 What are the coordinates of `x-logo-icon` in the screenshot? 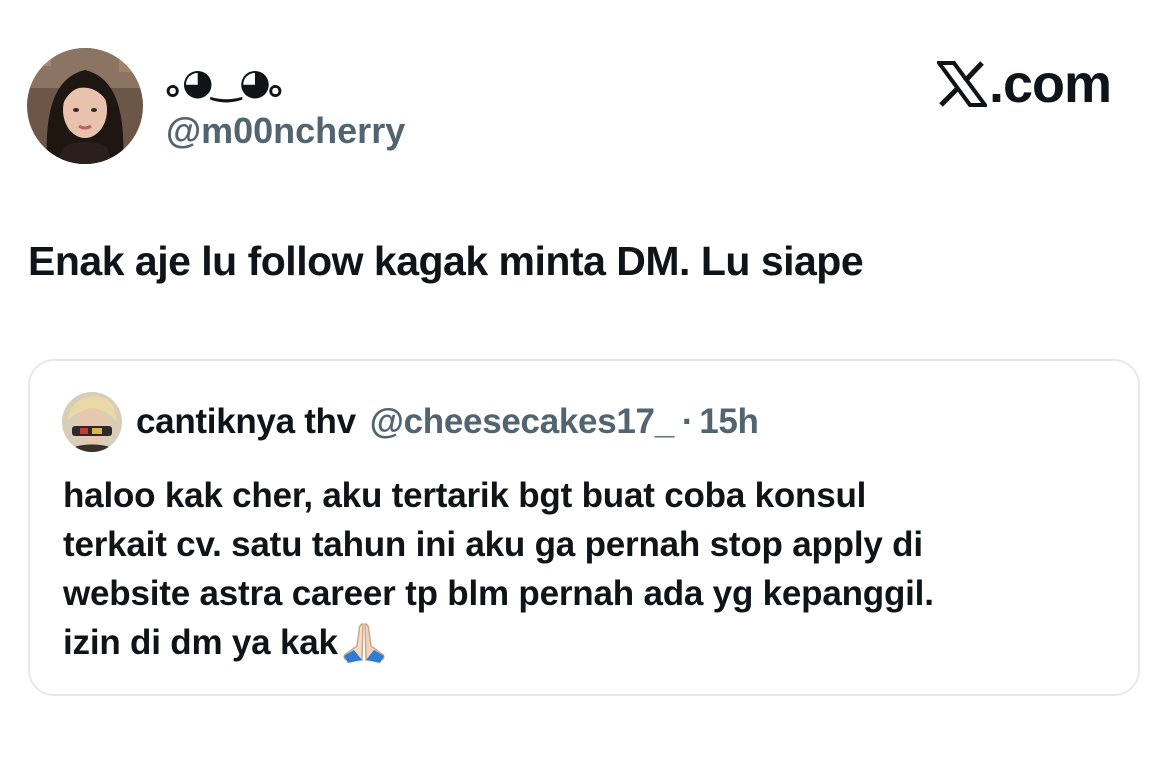 It's located at (961, 84).